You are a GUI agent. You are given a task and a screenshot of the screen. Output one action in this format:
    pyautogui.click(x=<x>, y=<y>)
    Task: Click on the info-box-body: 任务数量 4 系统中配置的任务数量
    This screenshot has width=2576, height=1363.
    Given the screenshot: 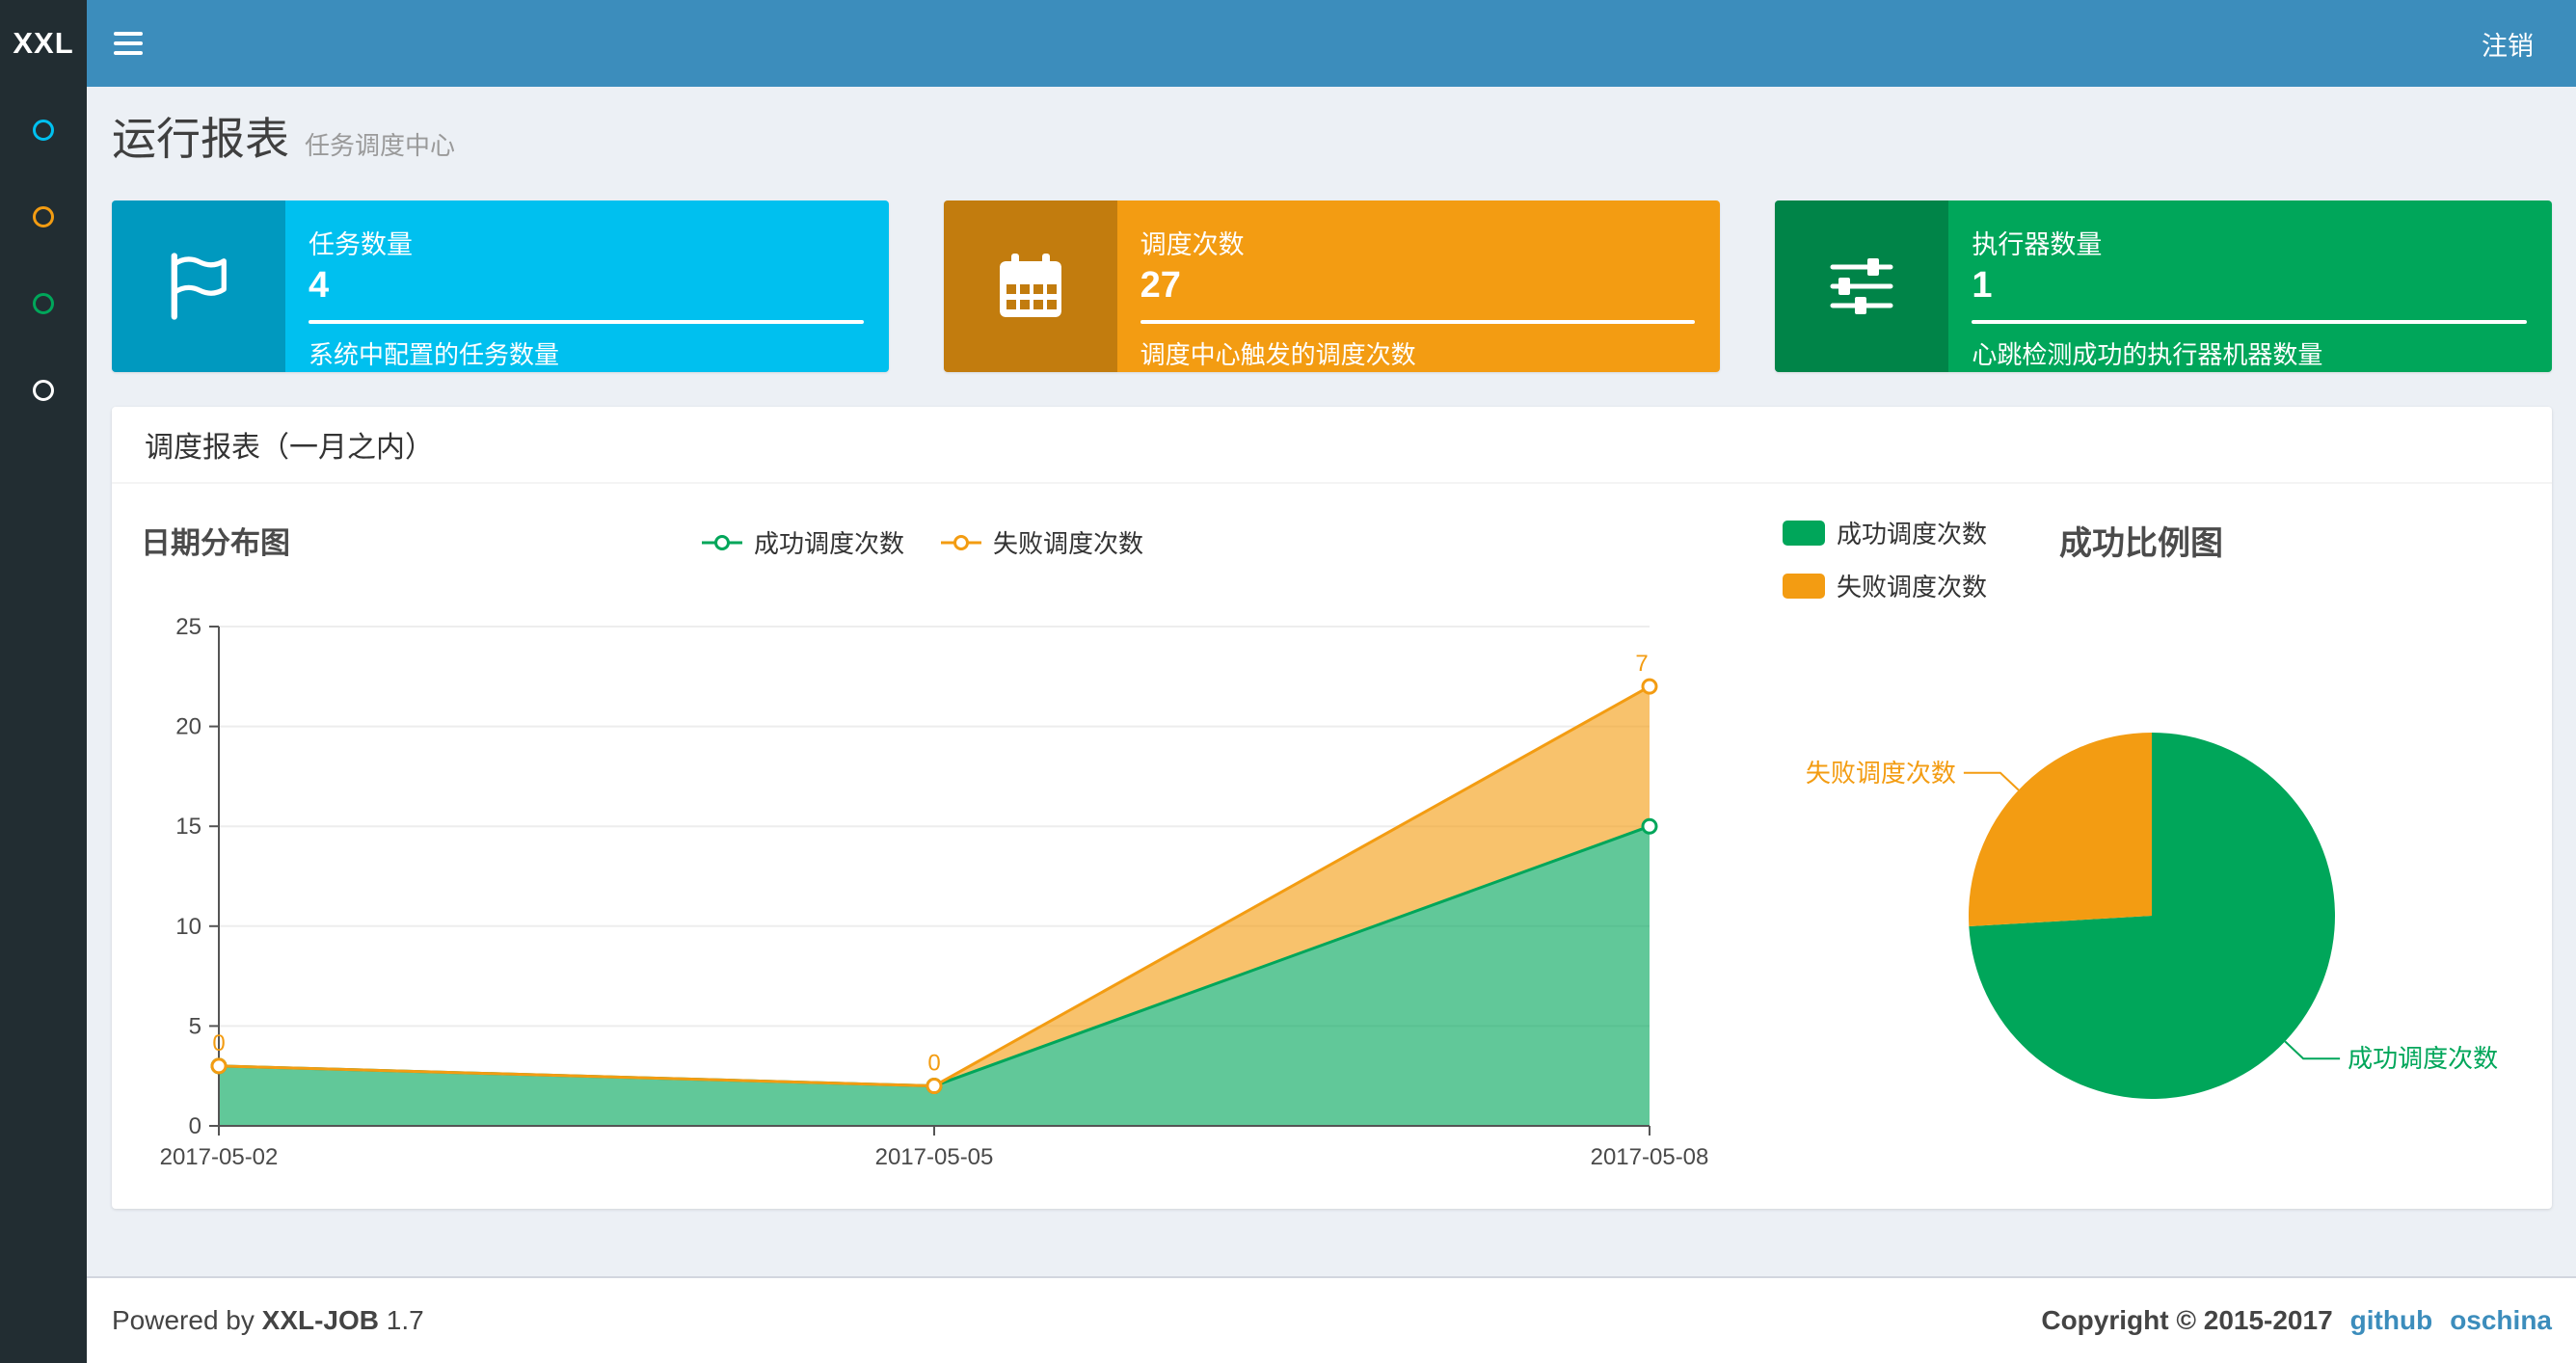 What is the action you would take?
    pyautogui.click(x=587, y=286)
    